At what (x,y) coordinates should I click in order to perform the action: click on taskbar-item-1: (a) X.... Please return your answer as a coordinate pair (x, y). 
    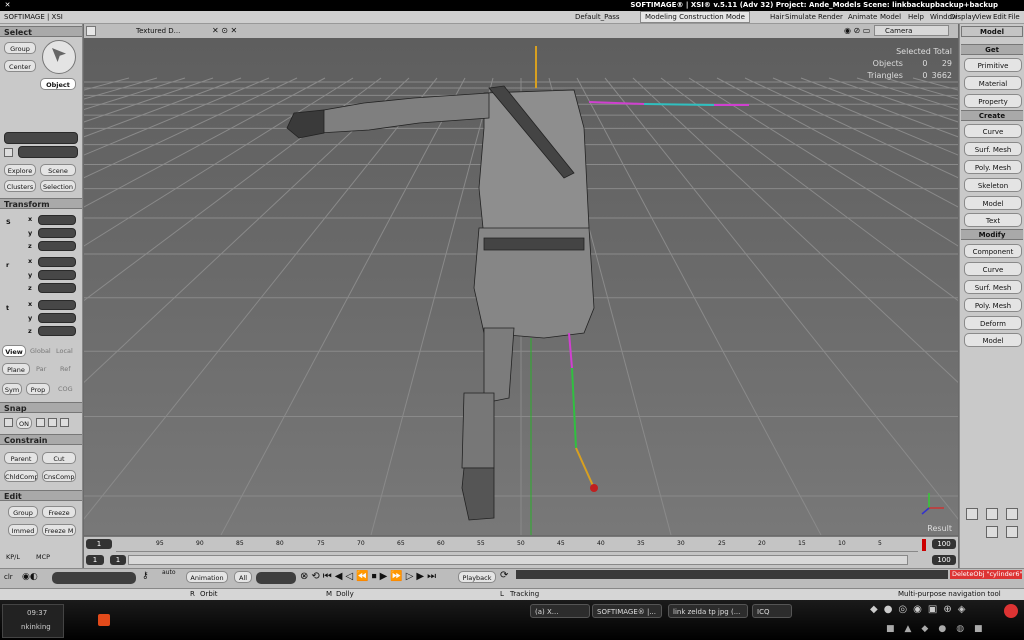
    Looking at the image, I should click on (560, 611).